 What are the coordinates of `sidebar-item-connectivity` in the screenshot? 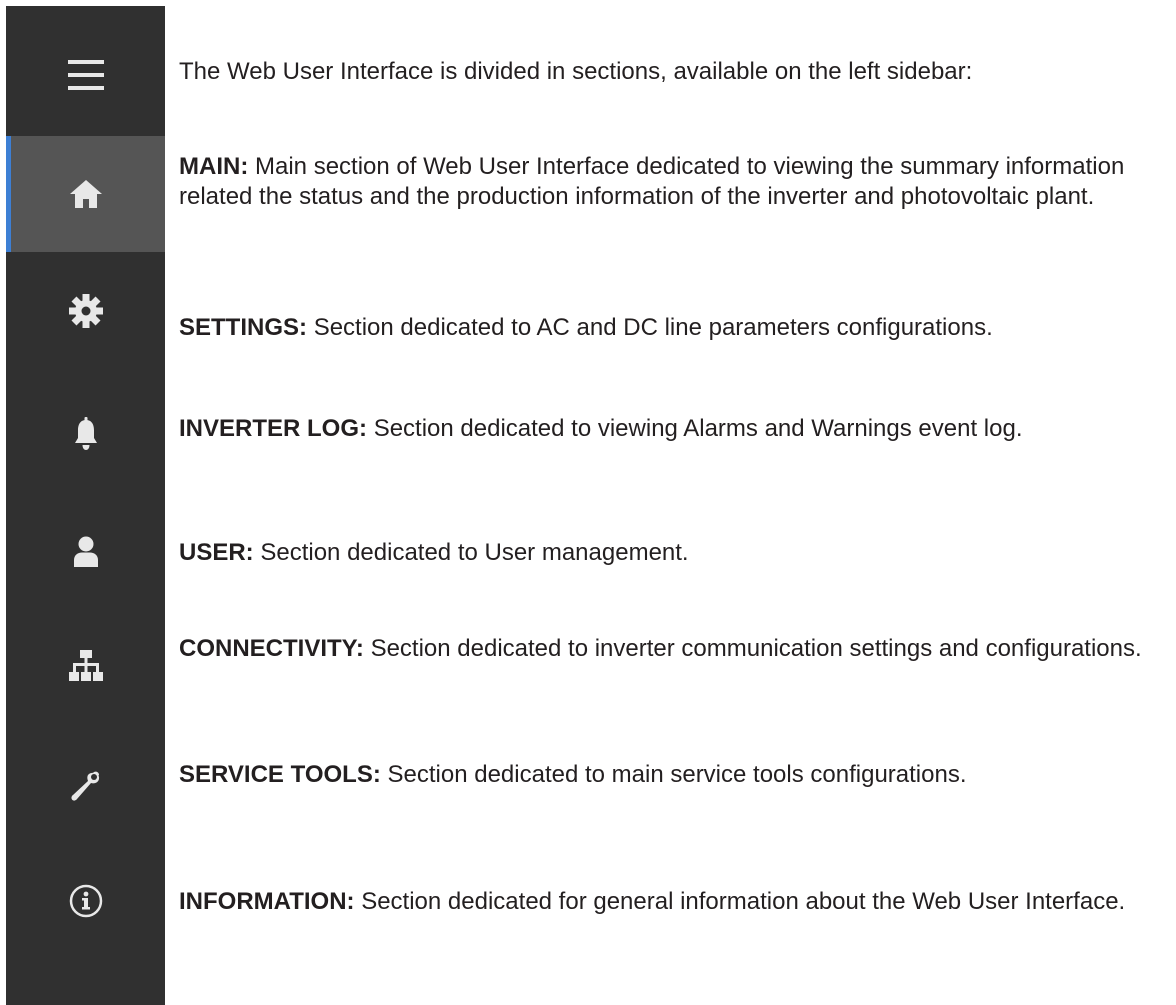 It's located at (85, 666).